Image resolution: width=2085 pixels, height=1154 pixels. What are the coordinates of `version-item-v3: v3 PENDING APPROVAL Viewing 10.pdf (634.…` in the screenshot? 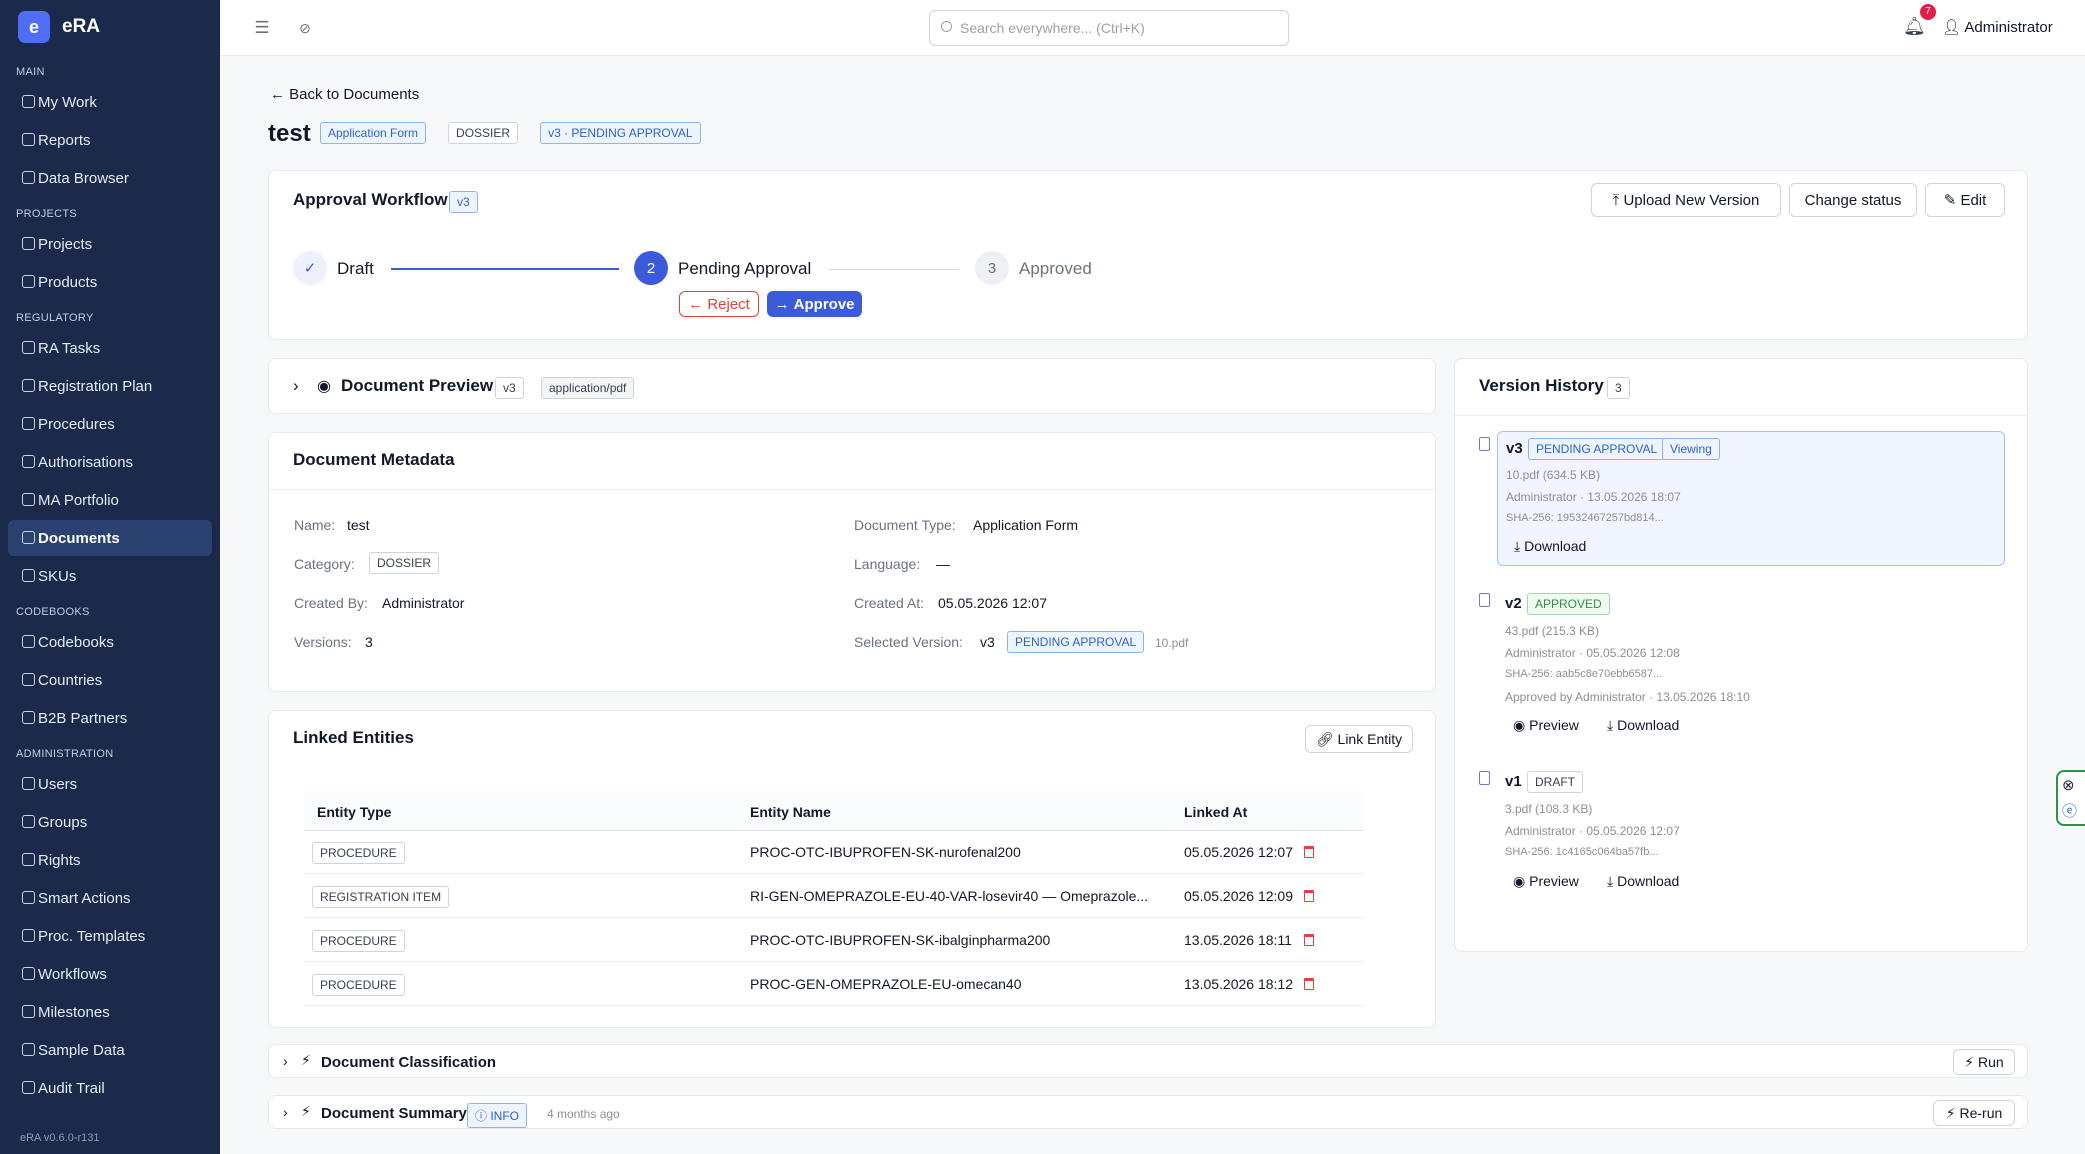 It's located at (1751, 498).